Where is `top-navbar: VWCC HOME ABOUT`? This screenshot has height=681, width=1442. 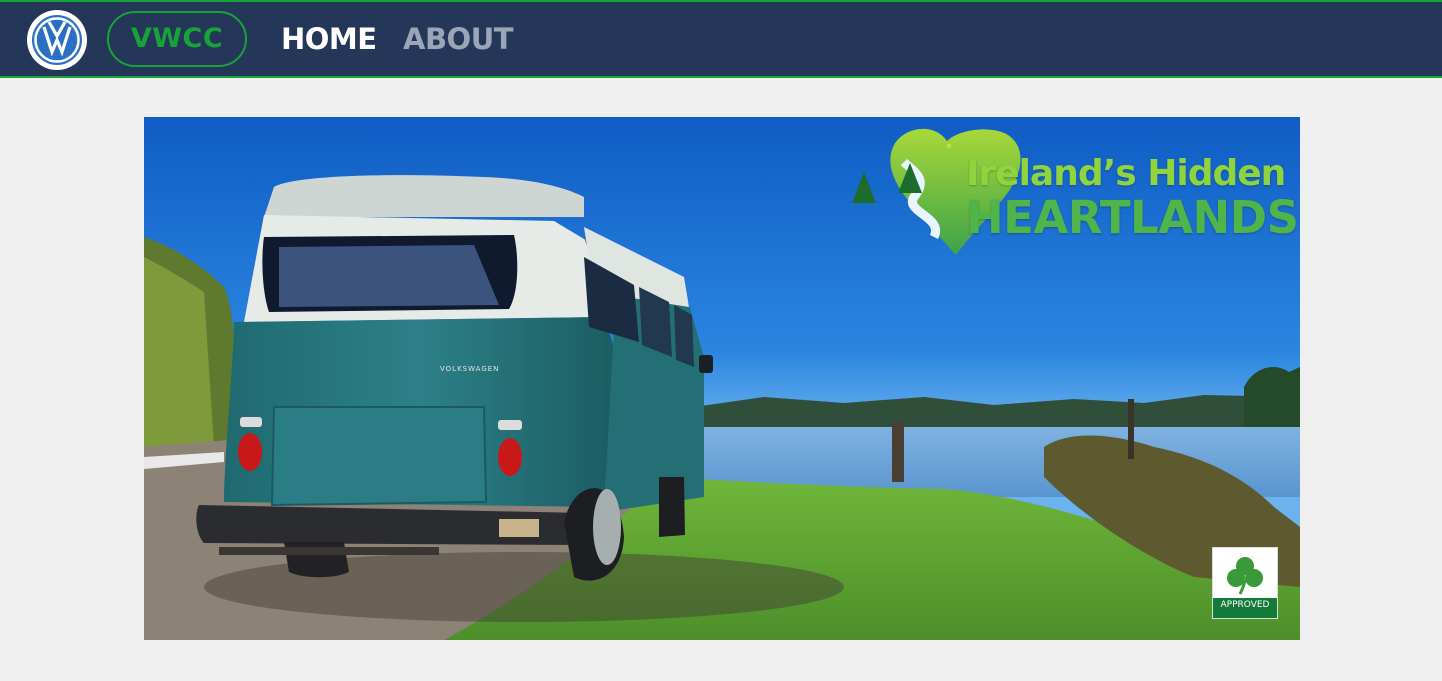
top-navbar: VWCC HOME ABOUT is located at coordinates (721, 39).